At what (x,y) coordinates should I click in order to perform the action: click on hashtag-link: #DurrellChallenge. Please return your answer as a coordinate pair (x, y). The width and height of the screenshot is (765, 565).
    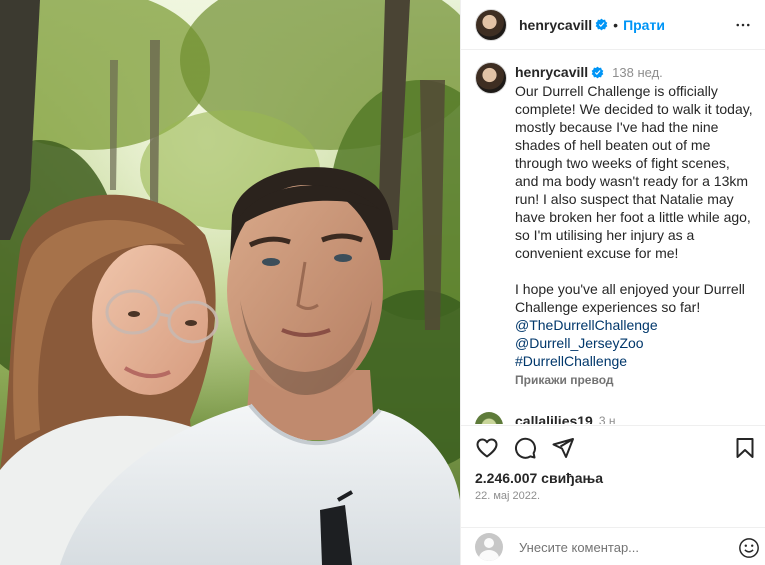
    Looking at the image, I should click on (635, 361).